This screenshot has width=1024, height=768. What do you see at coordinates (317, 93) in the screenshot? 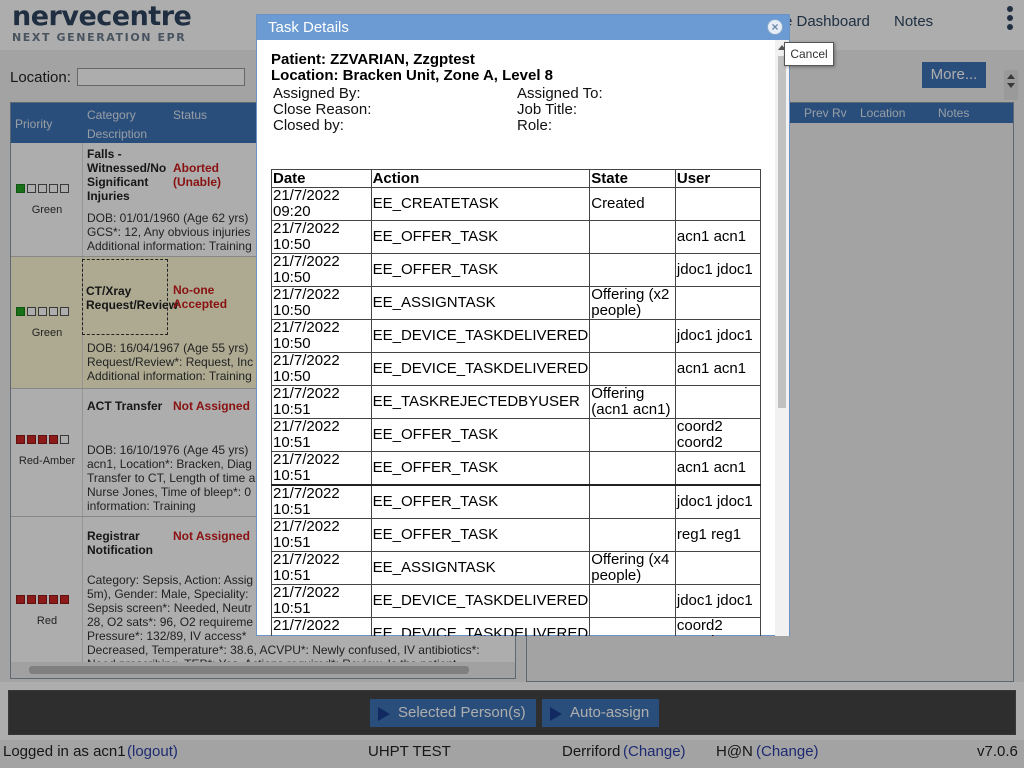
I see `assigned-by-label: Assigned By:` at bounding box center [317, 93].